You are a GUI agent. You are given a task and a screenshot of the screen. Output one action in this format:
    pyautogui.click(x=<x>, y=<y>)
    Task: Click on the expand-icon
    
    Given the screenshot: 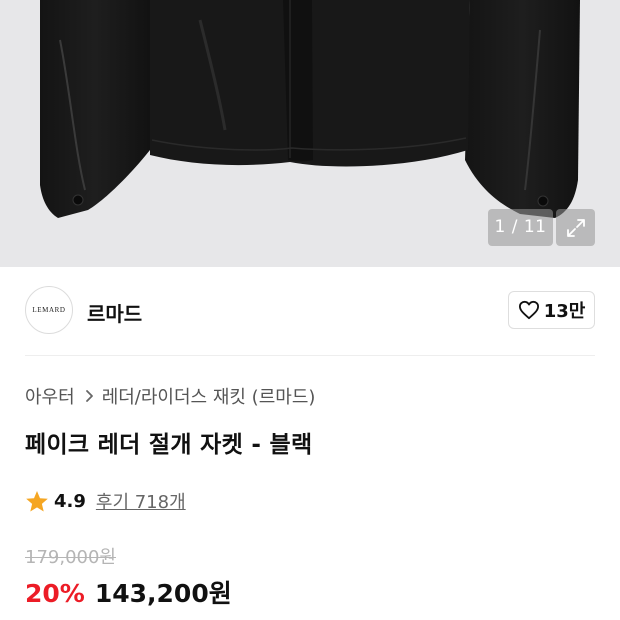 What is the action you would take?
    pyautogui.click(x=575, y=227)
    